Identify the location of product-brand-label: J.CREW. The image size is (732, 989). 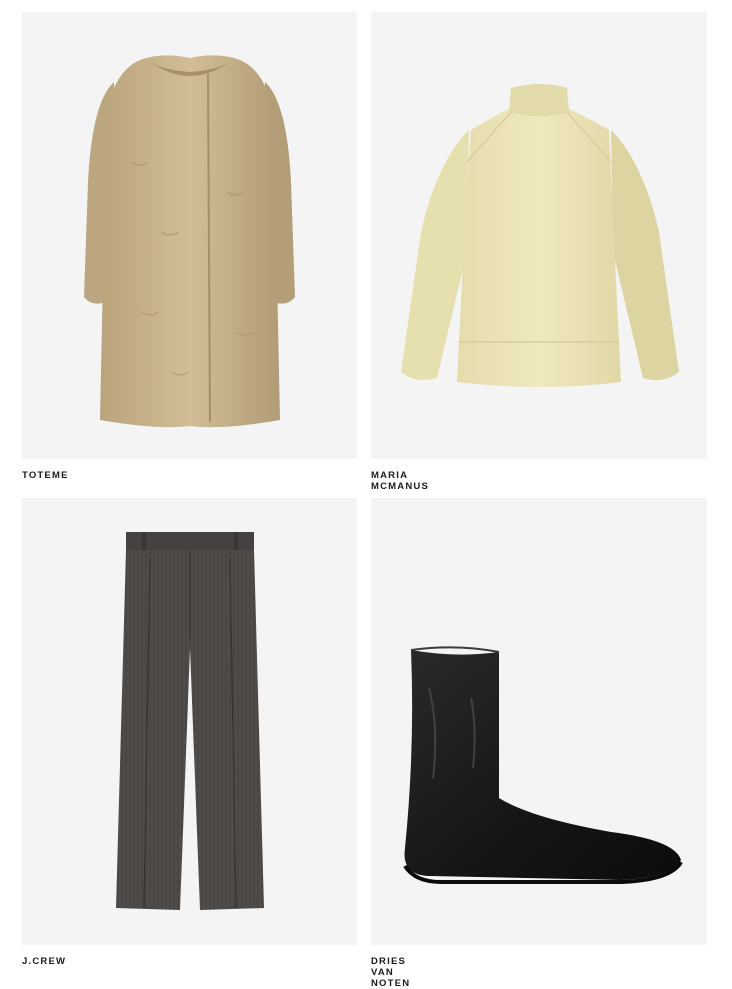
(44, 961).